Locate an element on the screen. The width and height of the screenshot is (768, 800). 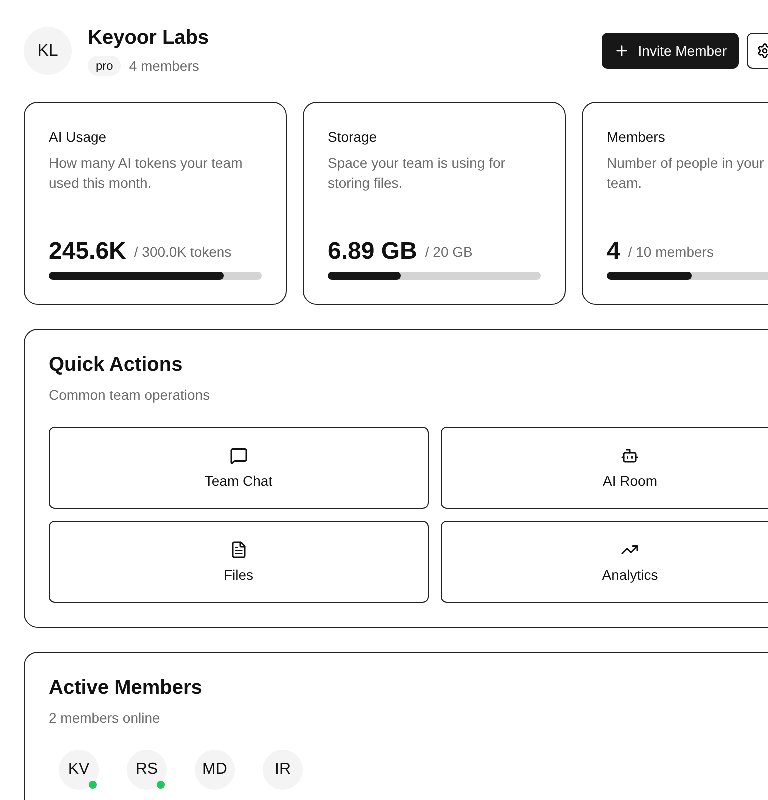
quick-action-button: Files is located at coordinates (238, 562).